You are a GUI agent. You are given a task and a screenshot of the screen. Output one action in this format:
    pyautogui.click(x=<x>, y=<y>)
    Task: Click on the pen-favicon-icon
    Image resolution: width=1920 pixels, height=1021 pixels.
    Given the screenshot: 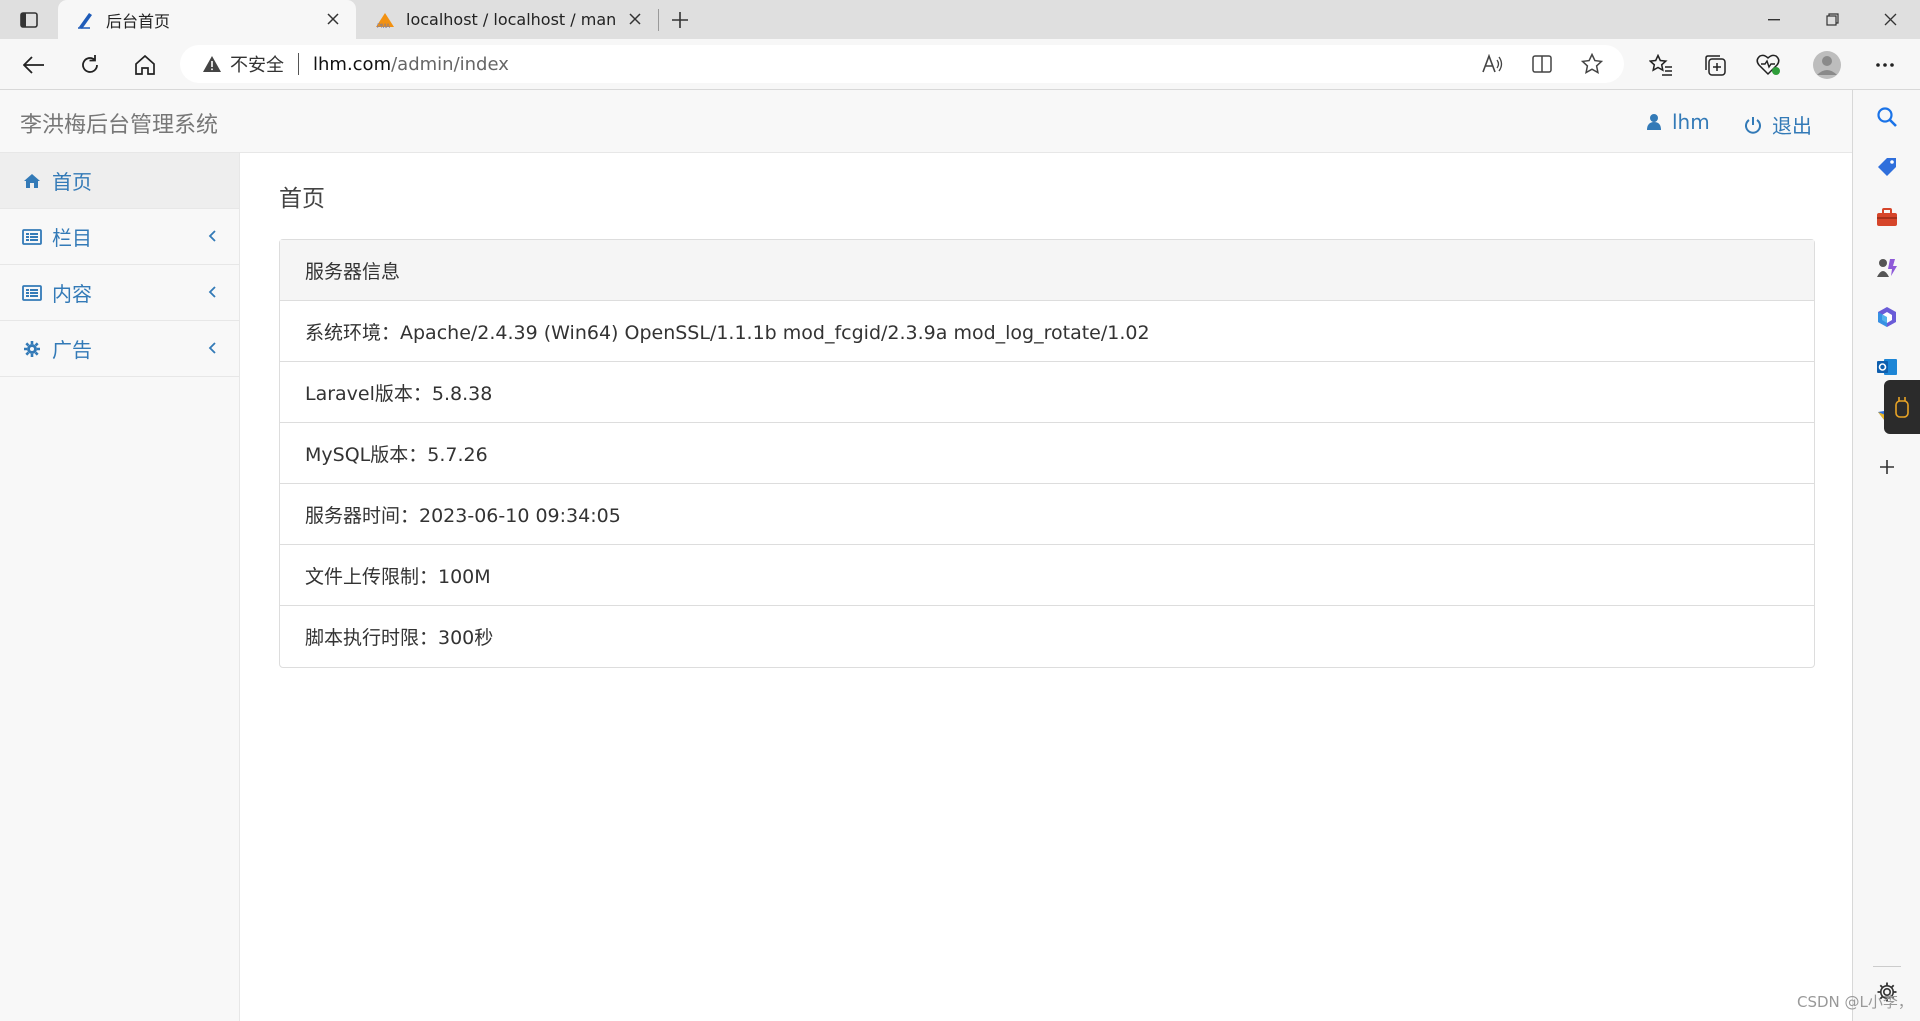 What is the action you would take?
    pyautogui.click(x=85, y=20)
    